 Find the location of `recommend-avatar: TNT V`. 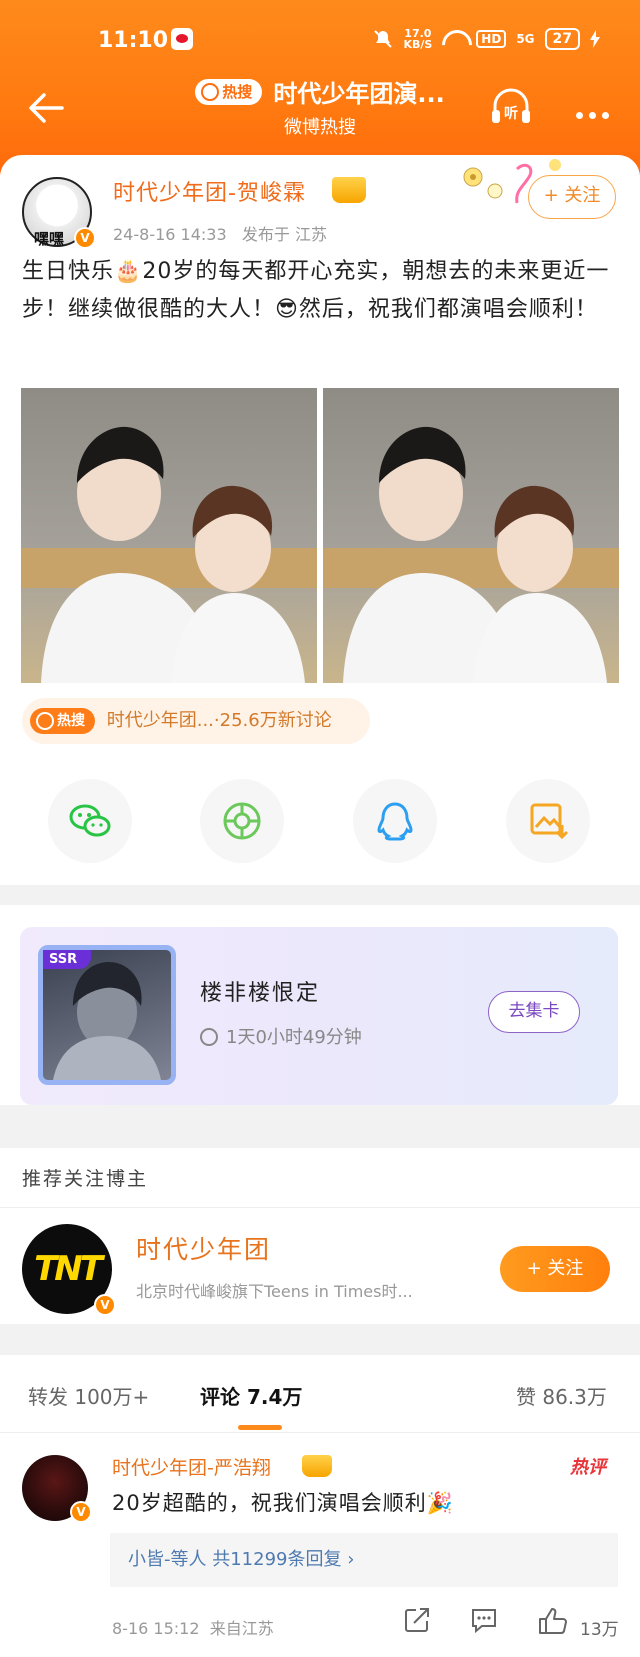

recommend-avatar: TNT V is located at coordinates (69, 1270).